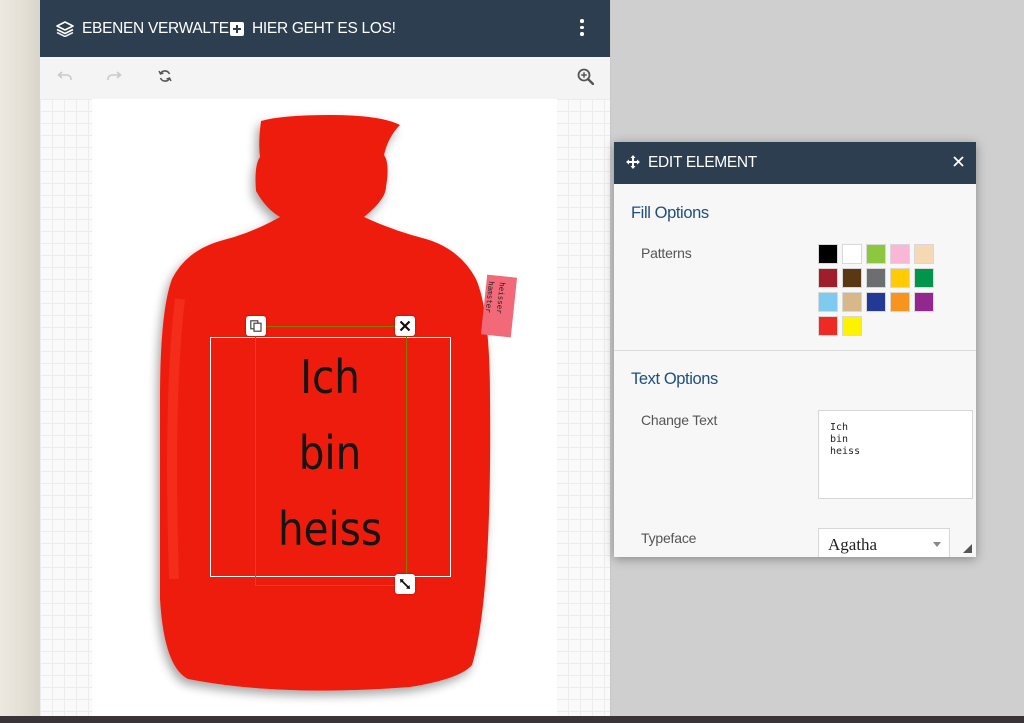 The height and width of the screenshot is (723, 1024). I want to click on resize-arrows-icon, so click(405, 584).